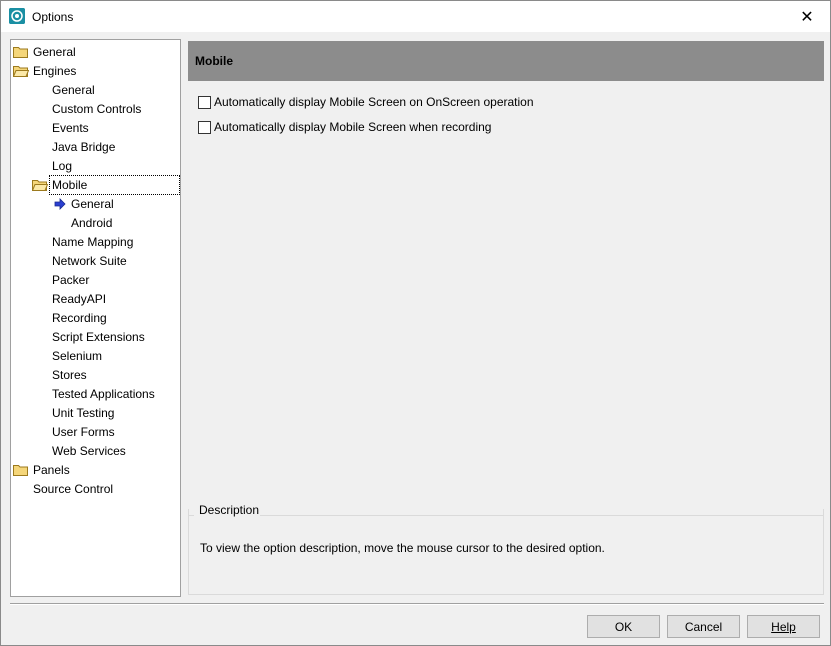 Image resolution: width=831 pixels, height=646 pixels. Describe the element at coordinates (77, 356) in the screenshot. I see `tree-item-selenium: Selenium` at that location.